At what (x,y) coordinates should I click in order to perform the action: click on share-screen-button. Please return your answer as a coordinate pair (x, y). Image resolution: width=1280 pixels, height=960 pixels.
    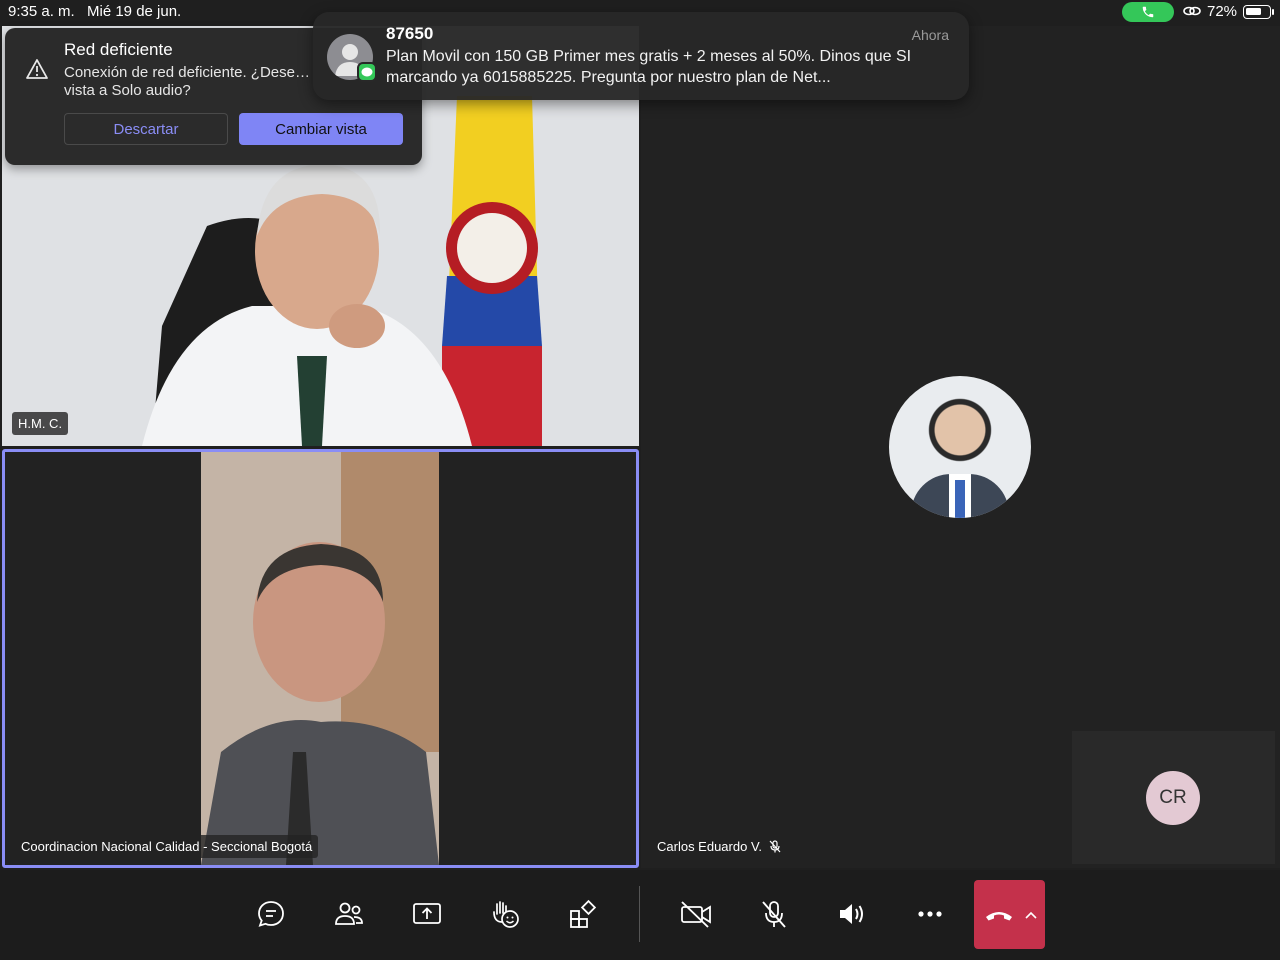
    Looking at the image, I should click on (427, 914).